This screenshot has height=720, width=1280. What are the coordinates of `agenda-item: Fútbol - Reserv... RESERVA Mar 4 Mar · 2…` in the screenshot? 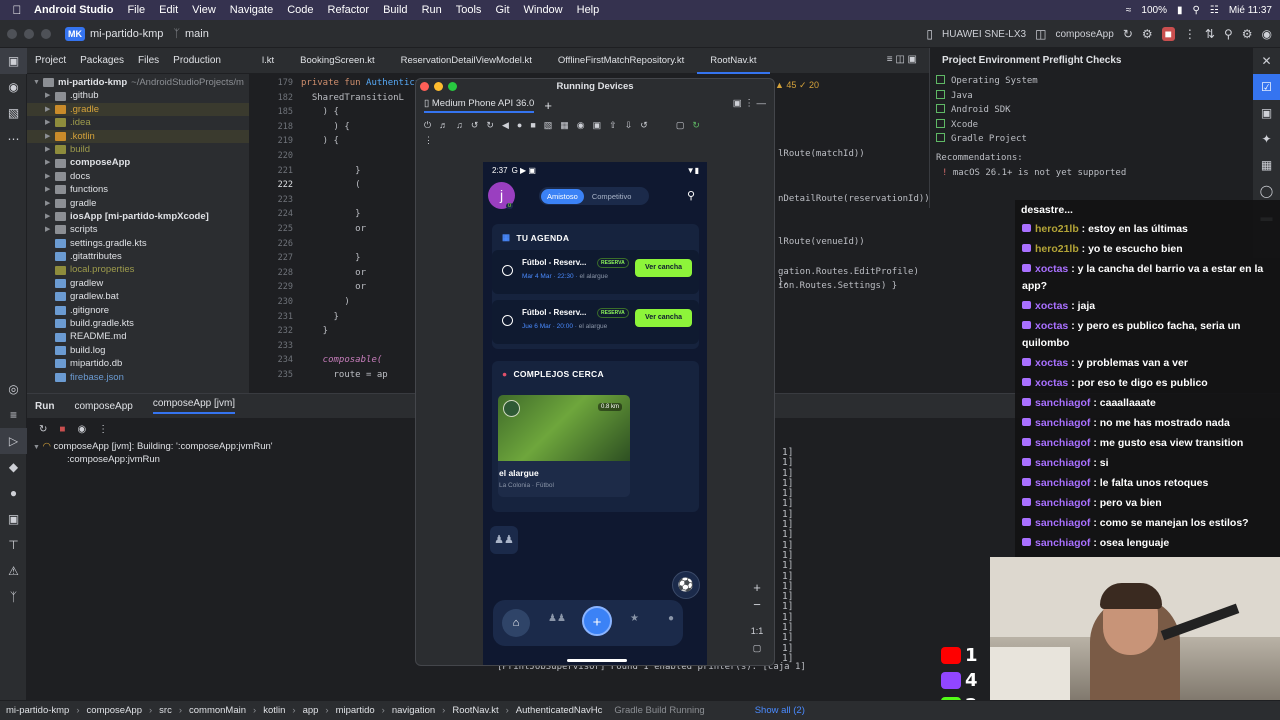 It's located at (595, 272).